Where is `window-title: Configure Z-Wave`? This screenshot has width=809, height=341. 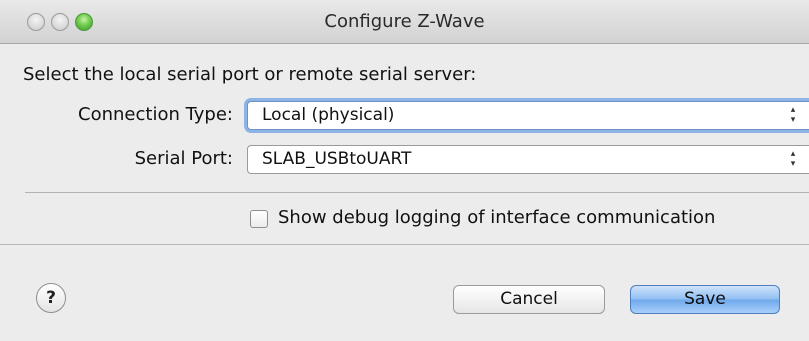
window-title: Configure Z-Wave is located at coordinates (404, 21).